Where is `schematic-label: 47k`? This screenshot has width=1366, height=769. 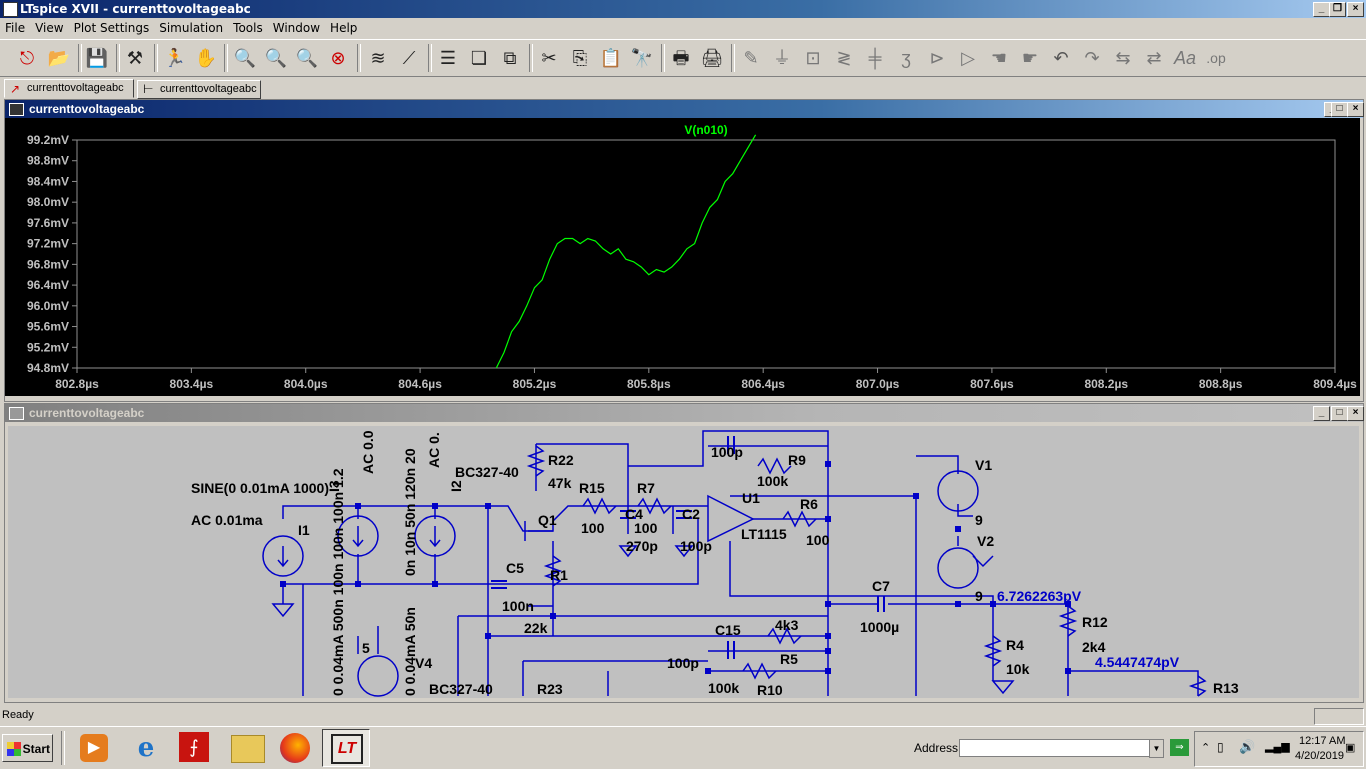
schematic-label: 47k is located at coordinates (559, 483).